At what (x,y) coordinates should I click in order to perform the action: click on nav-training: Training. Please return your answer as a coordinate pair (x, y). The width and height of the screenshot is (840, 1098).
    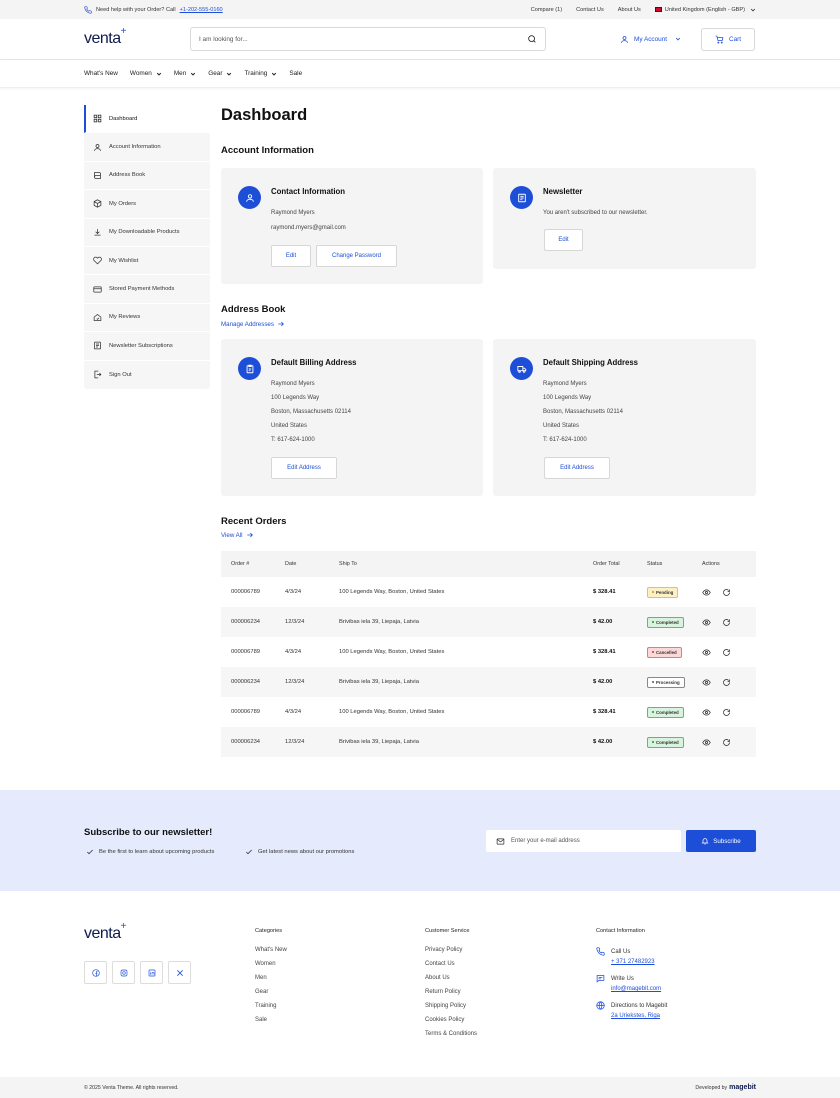
    Looking at the image, I should click on (260, 73).